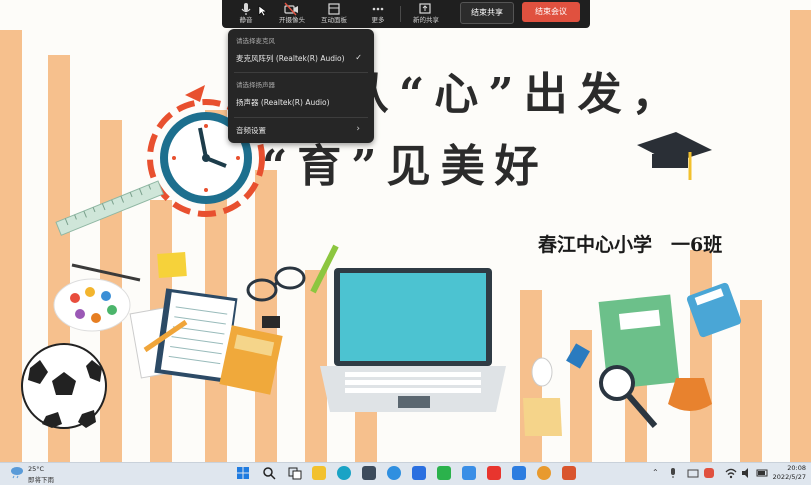 This screenshot has width=811, height=485. What do you see at coordinates (344, 473) in the screenshot?
I see `edge-icon` at bounding box center [344, 473].